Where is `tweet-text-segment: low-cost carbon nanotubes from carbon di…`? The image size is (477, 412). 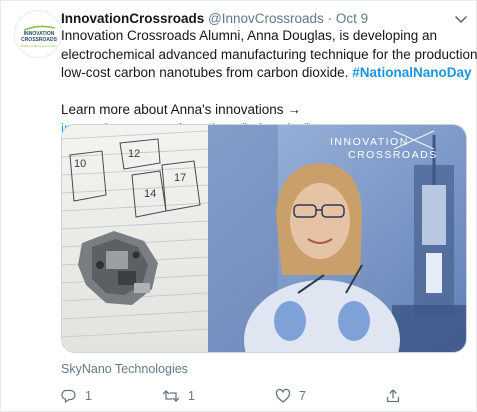 tweet-text-segment: low-cost carbon nanotubes from carbon di… is located at coordinates (205, 72).